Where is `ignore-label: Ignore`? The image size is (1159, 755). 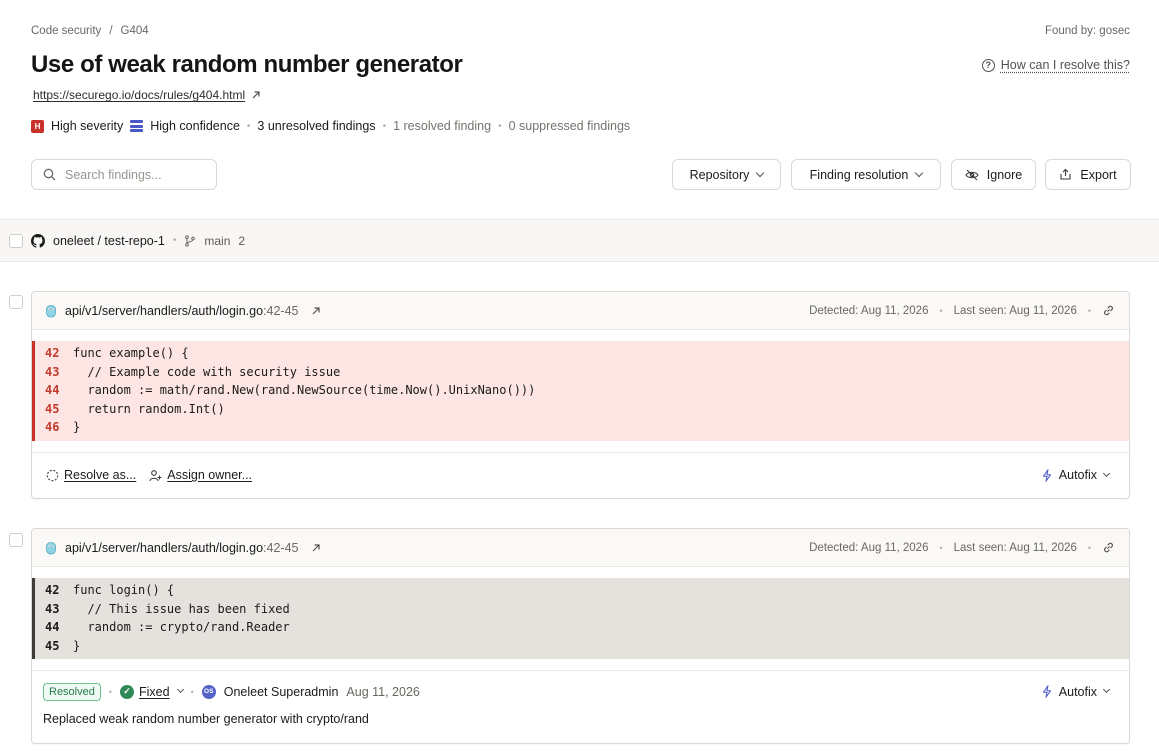 ignore-label: Ignore is located at coordinates (1004, 174).